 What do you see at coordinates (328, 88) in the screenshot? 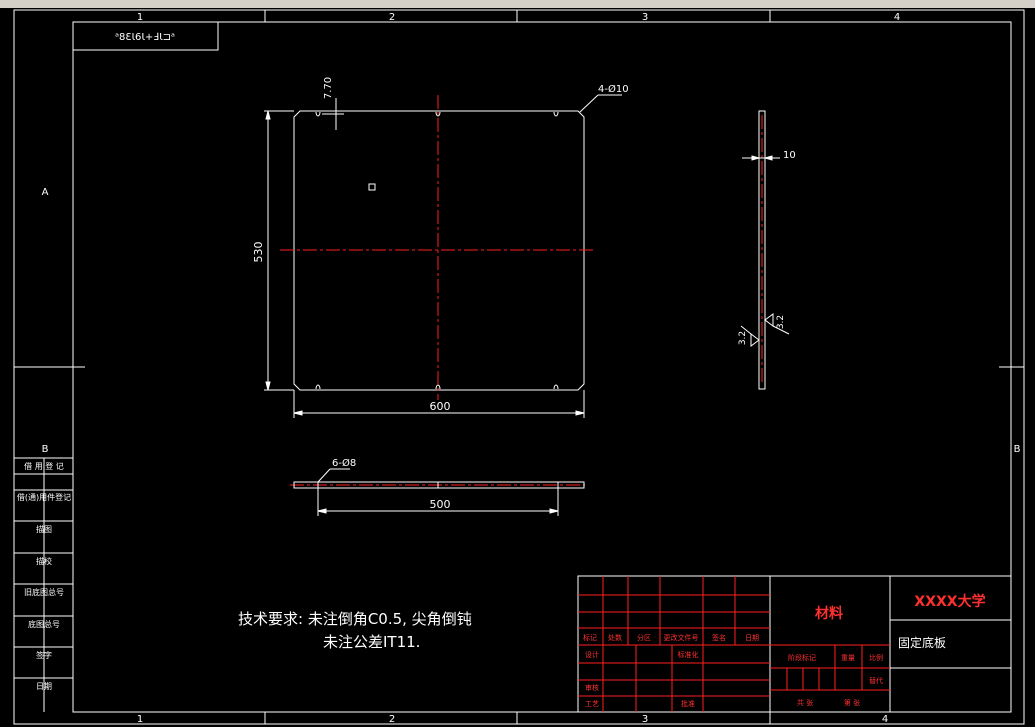
I see `dim-chamfer-label: 7.70` at bounding box center [328, 88].